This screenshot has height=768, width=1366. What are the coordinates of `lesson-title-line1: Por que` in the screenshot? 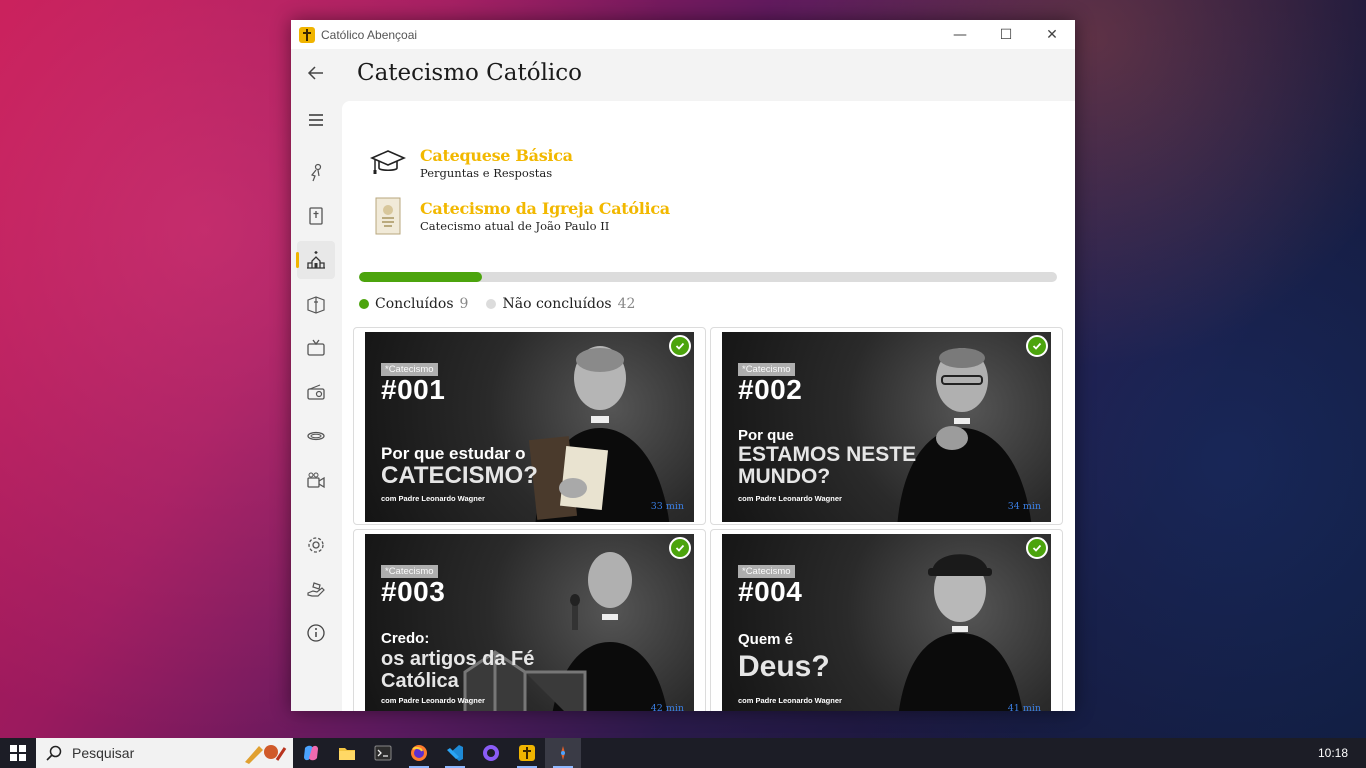 It's located at (766, 435).